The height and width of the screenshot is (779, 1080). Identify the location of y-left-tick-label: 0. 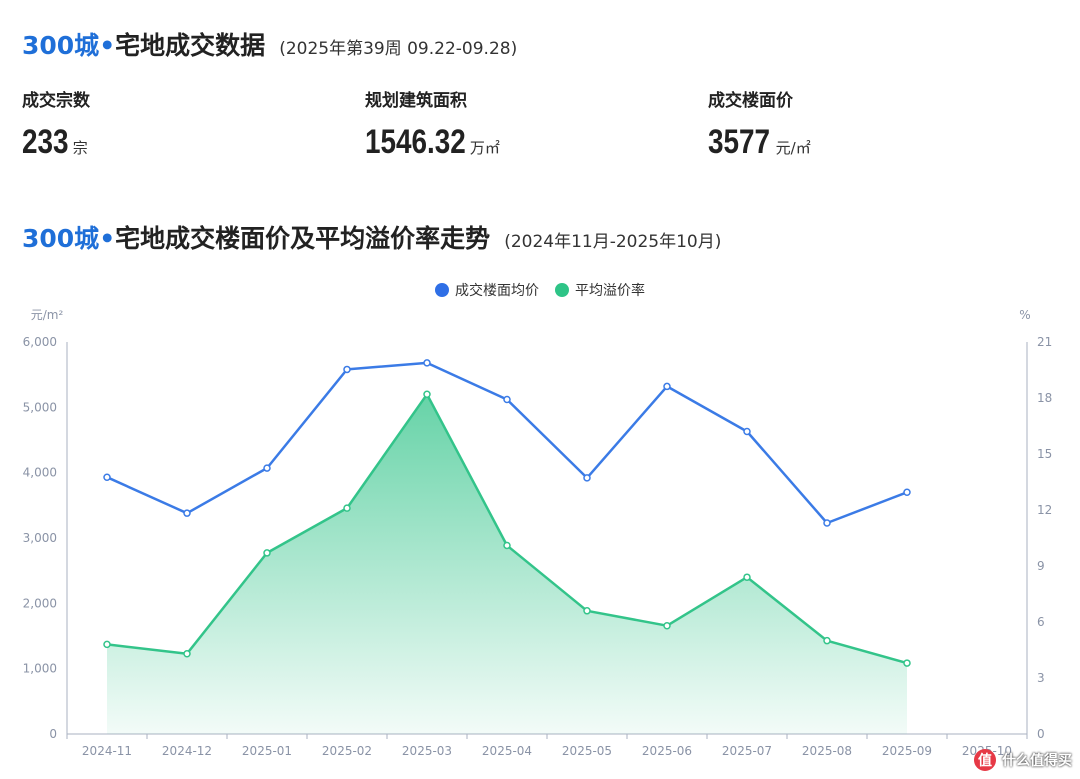
(53, 734).